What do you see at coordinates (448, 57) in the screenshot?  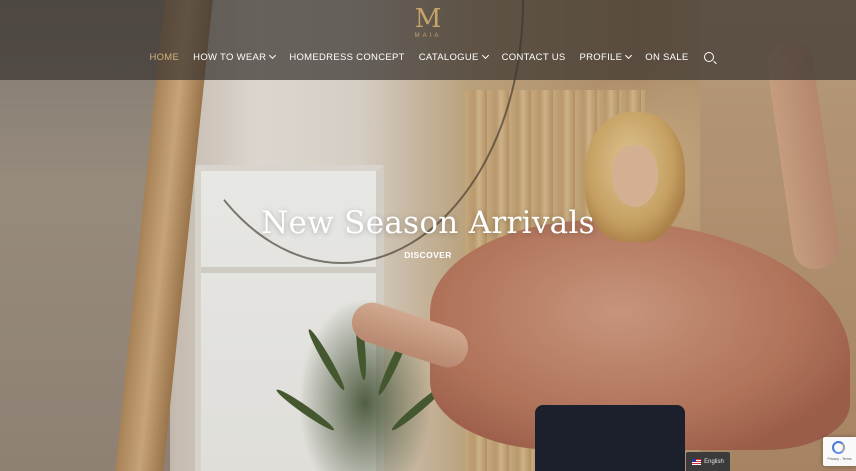 I see `nav-catalogue-label: CATALOGUE` at bounding box center [448, 57].